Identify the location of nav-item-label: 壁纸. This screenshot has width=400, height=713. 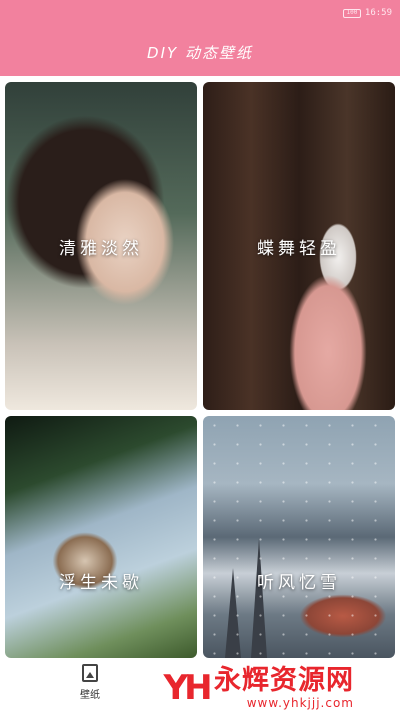
(90, 695).